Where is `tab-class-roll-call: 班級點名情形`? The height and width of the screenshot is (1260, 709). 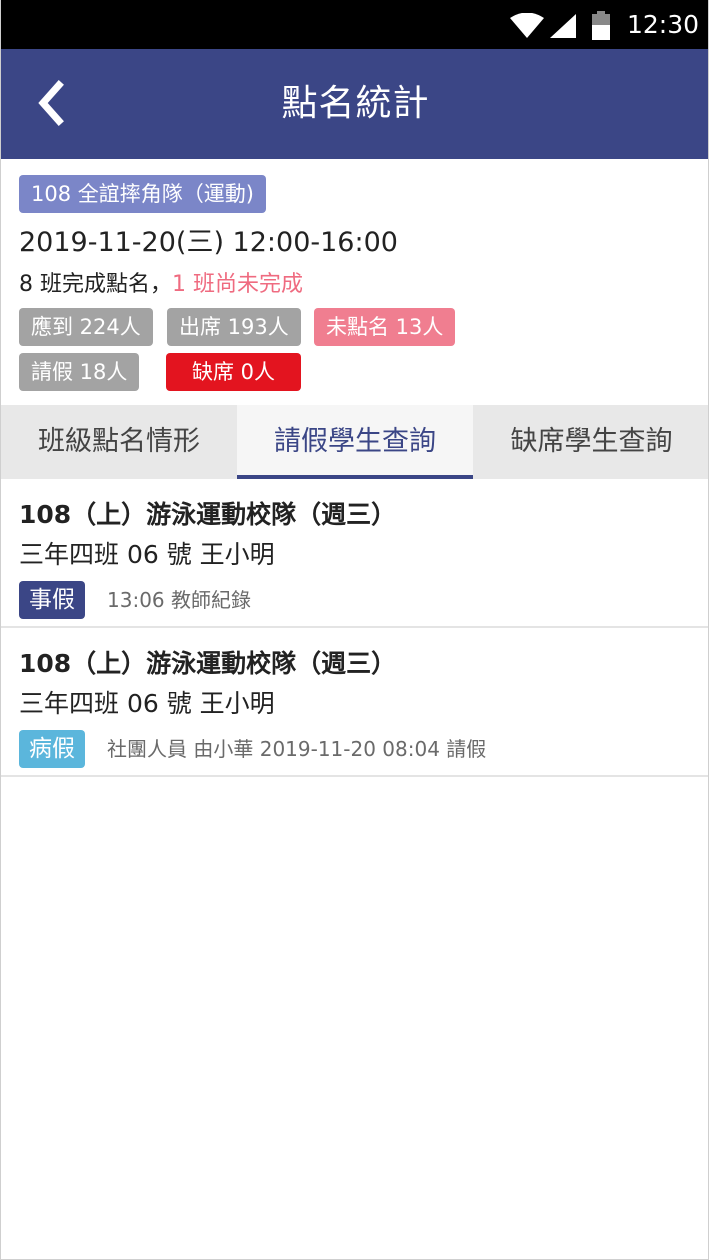
tab-class-roll-call: 班級點名情形 is located at coordinates (119, 442).